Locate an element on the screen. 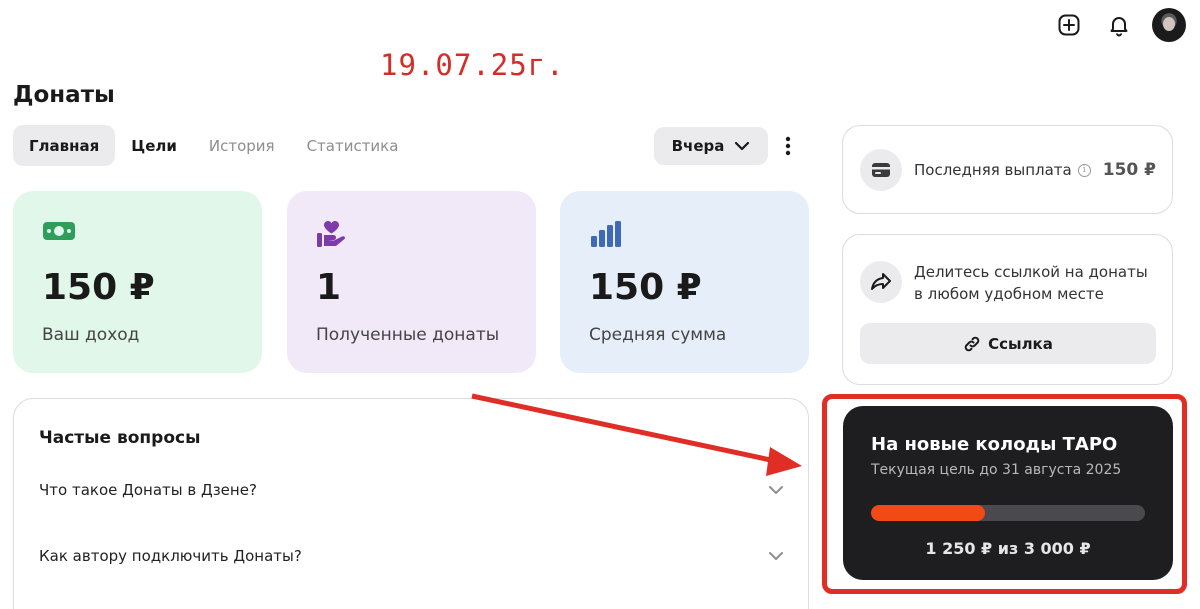 This screenshot has width=1200, height=609. average-amount-value: 150 ₽ is located at coordinates (645, 287).